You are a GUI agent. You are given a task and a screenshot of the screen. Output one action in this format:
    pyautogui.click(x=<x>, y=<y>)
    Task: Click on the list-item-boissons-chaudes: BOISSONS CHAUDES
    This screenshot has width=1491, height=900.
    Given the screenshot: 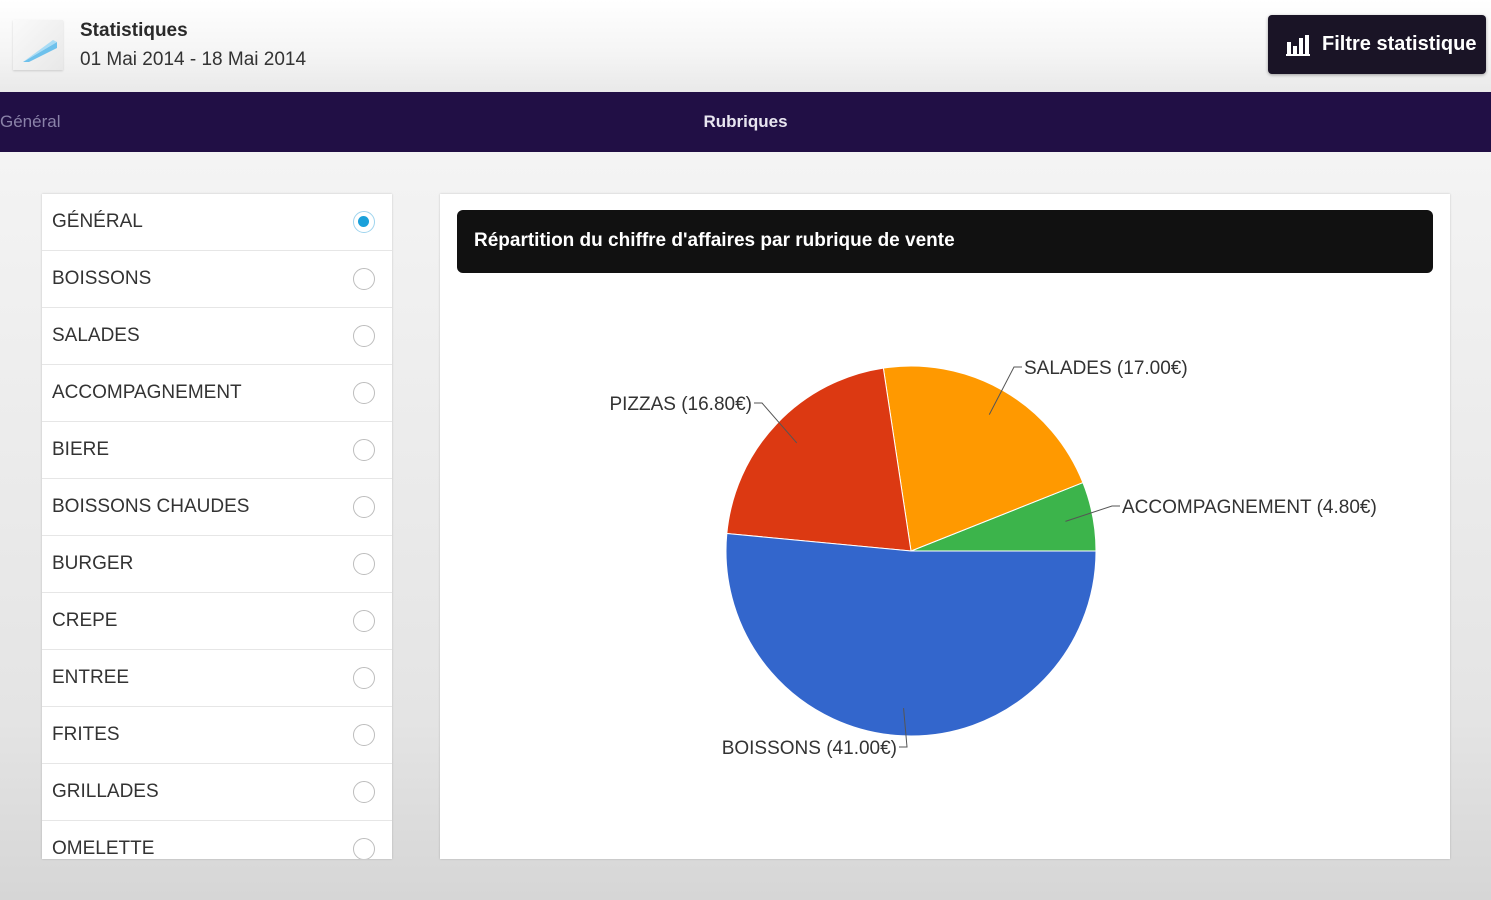 What is the action you would take?
    pyautogui.click(x=217, y=507)
    